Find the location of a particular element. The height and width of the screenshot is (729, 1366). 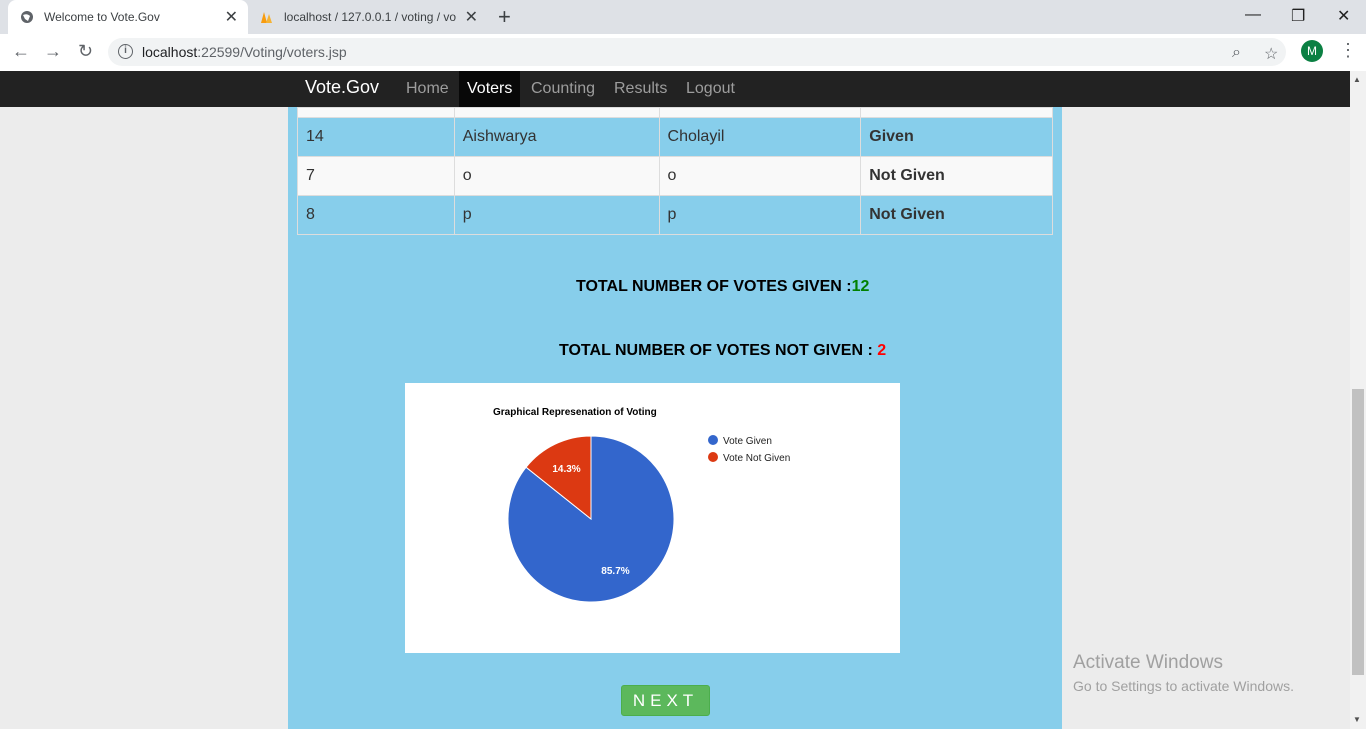

tab-phpmyadmin: localhost / 127.0.0.1 / voting / vo ✕ is located at coordinates (368, 17).